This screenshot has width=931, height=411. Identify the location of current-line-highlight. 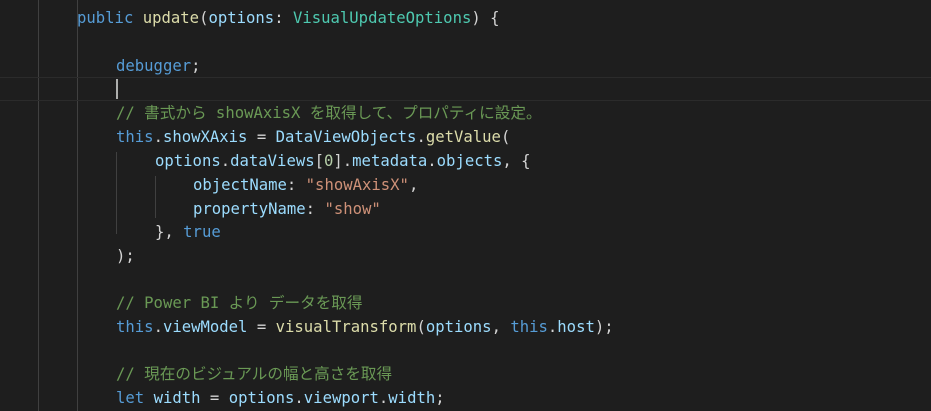
(465, 89).